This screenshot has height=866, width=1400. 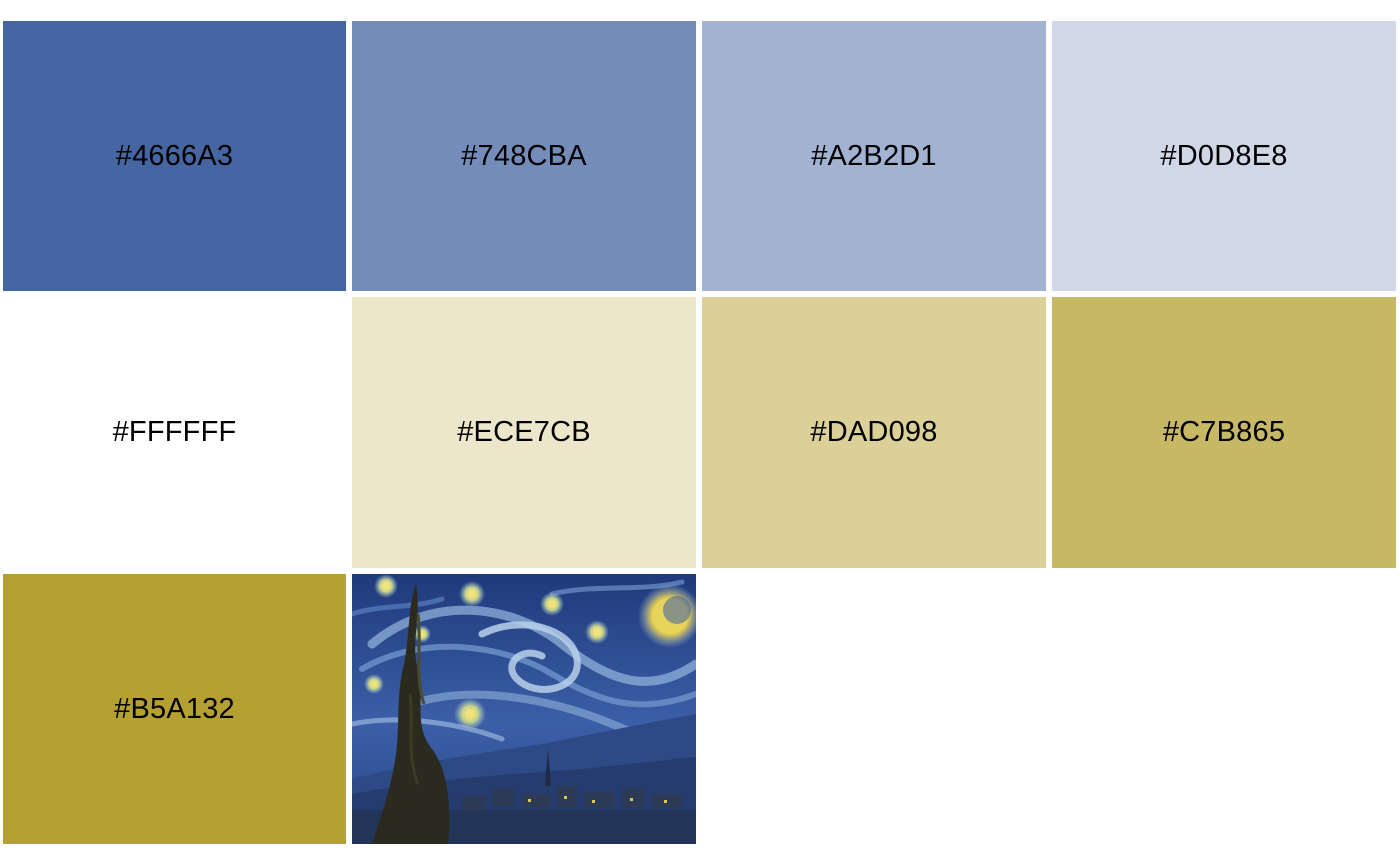 I want to click on swatch-4: #D0D8E8, so click(x=1224, y=156).